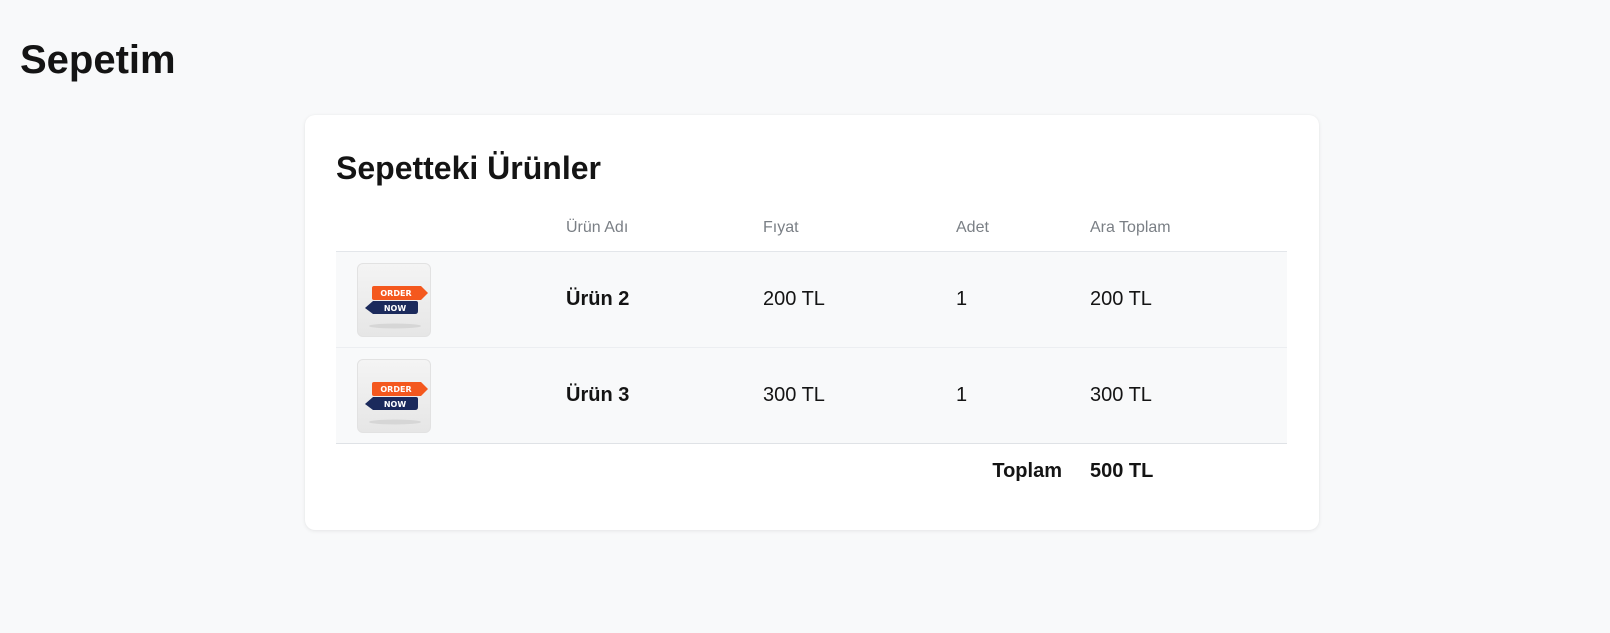  Describe the element at coordinates (1121, 395) in the screenshot. I see `product-subtotal: 300 TL` at that location.